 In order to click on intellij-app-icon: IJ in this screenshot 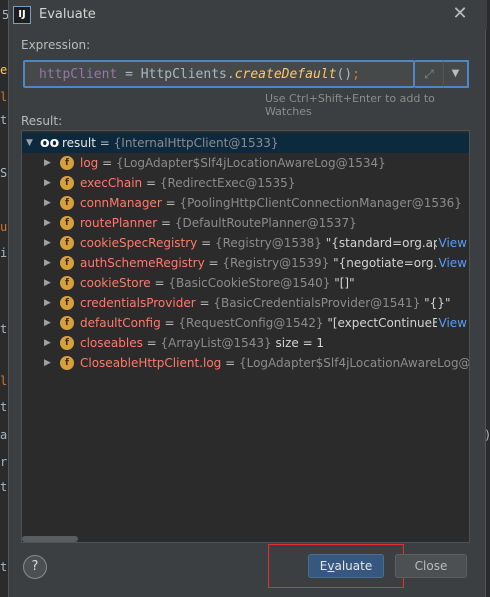, I will do `click(22, 15)`.